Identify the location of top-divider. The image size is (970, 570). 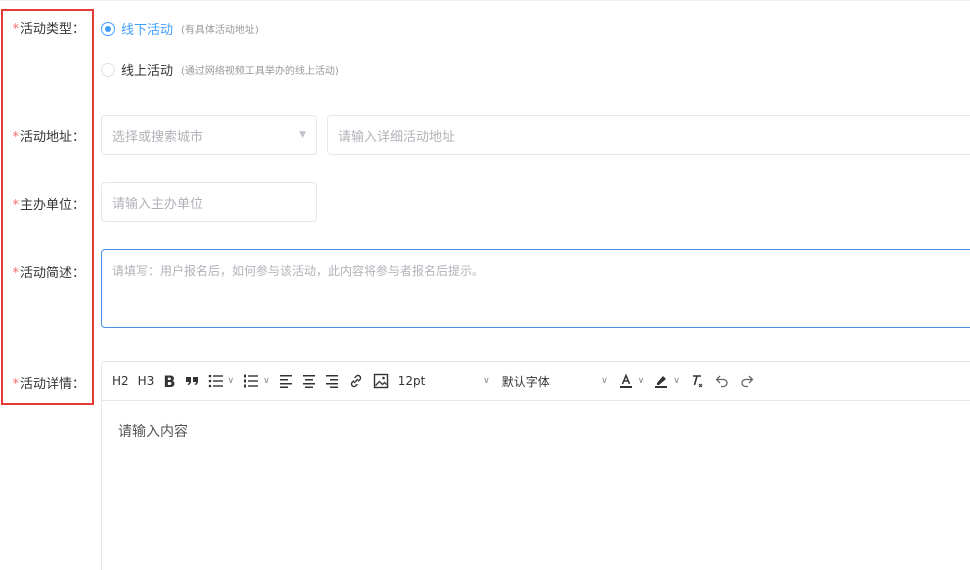
(485, 0).